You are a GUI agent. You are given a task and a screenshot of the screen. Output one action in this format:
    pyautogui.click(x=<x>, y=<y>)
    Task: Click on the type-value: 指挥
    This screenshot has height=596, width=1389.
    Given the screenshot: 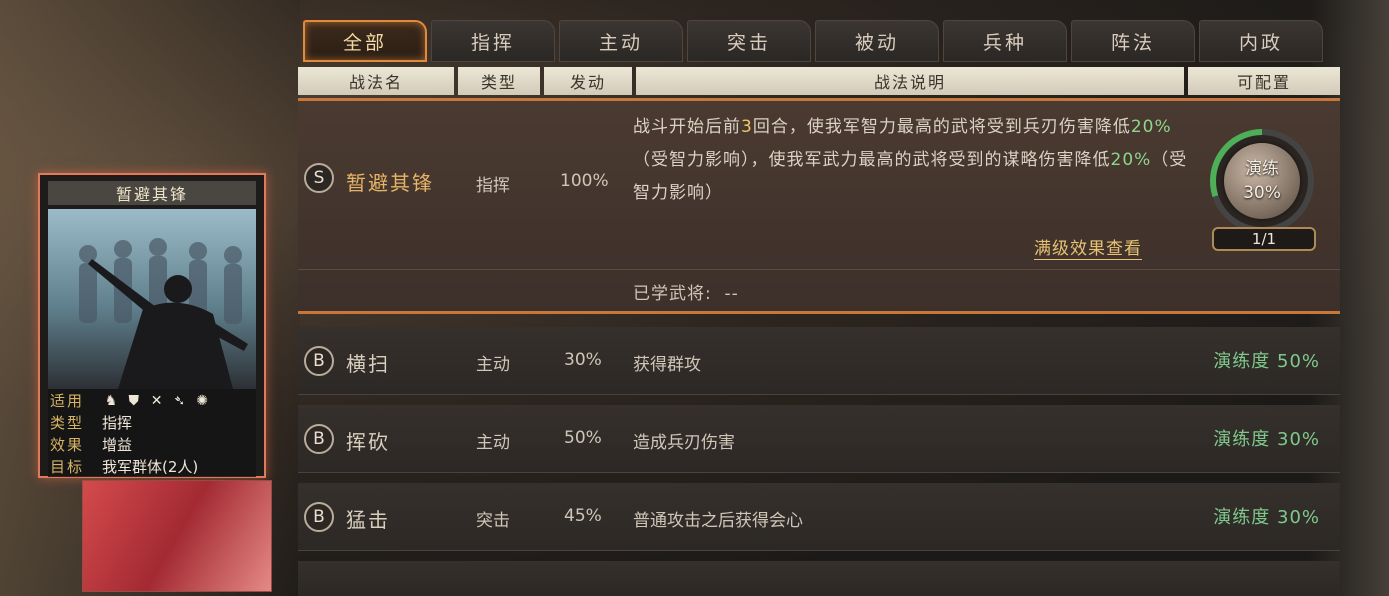 What is the action you would take?
    pyautogui.click(x=117, y=422)
    